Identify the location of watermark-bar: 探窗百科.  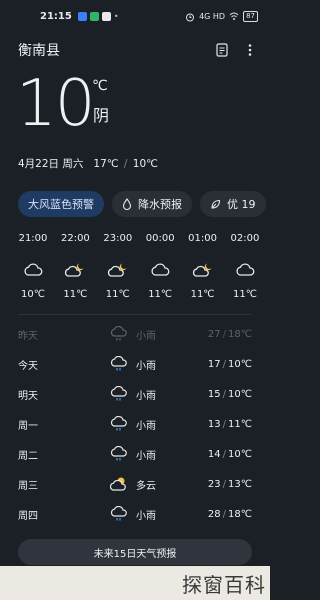
(135, 583).